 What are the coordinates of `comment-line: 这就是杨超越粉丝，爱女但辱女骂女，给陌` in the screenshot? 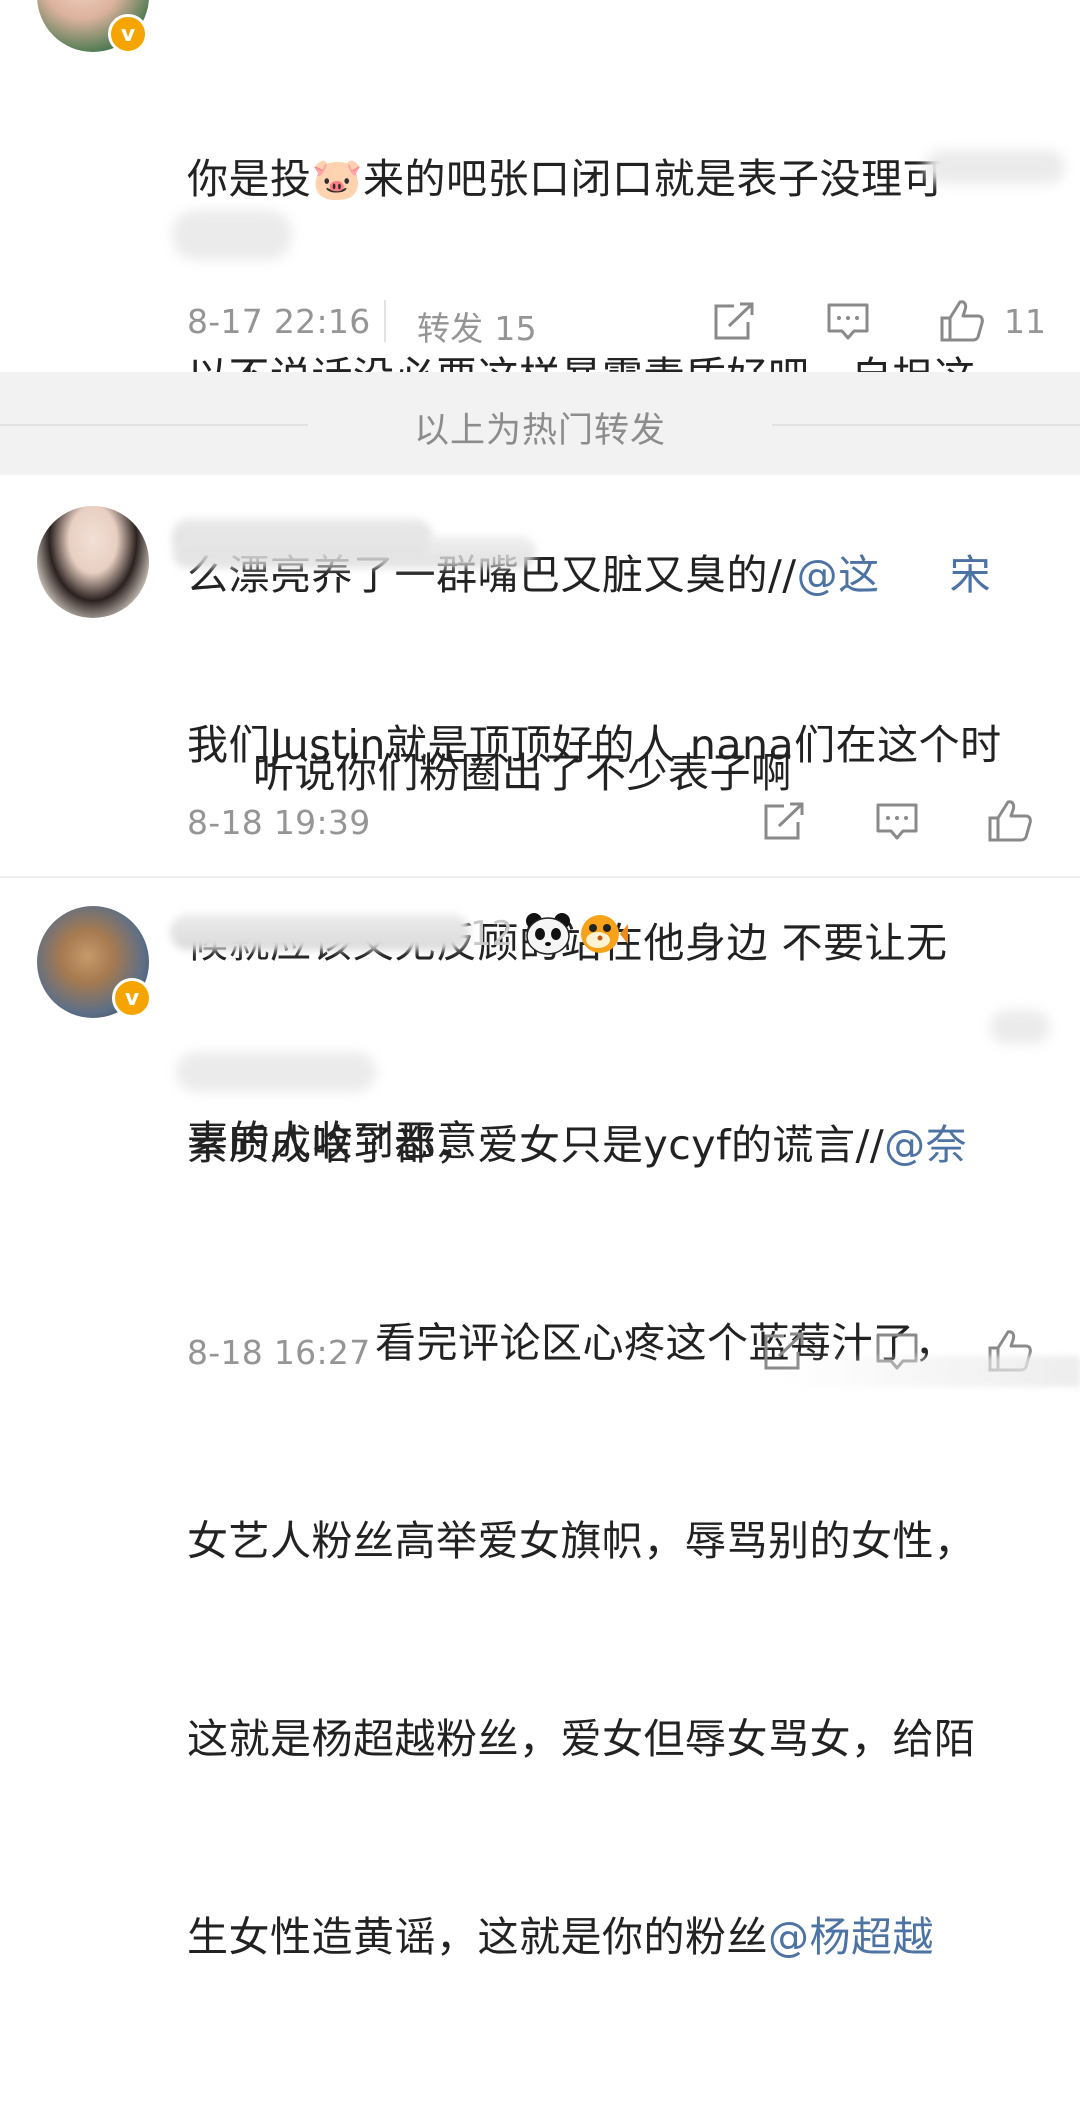 It's located at (581, 1739).